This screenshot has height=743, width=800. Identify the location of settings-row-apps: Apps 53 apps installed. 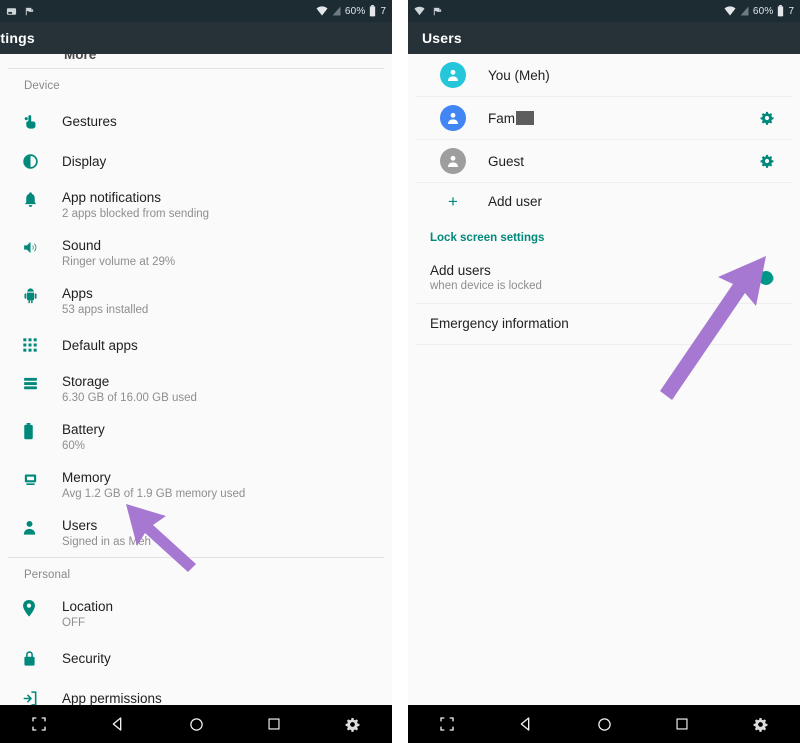
(196, 301).